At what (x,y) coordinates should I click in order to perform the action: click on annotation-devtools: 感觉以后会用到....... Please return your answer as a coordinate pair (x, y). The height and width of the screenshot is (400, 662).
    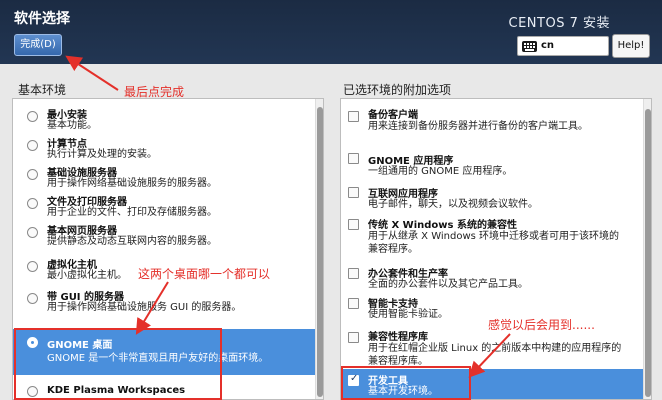
    Looking at the image, I should click on (541, 325).